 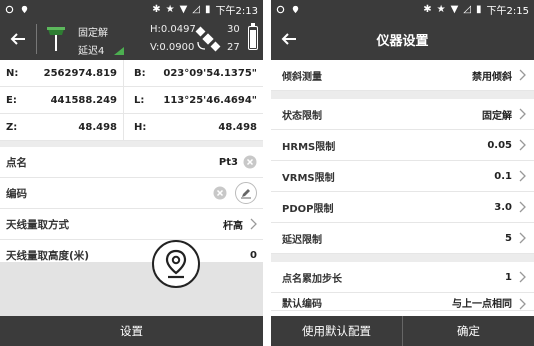 What do you see at coordinates (253, 255) in the screenshot?
I see `antenna-height-value: 0` at bounding box center [253, 255].